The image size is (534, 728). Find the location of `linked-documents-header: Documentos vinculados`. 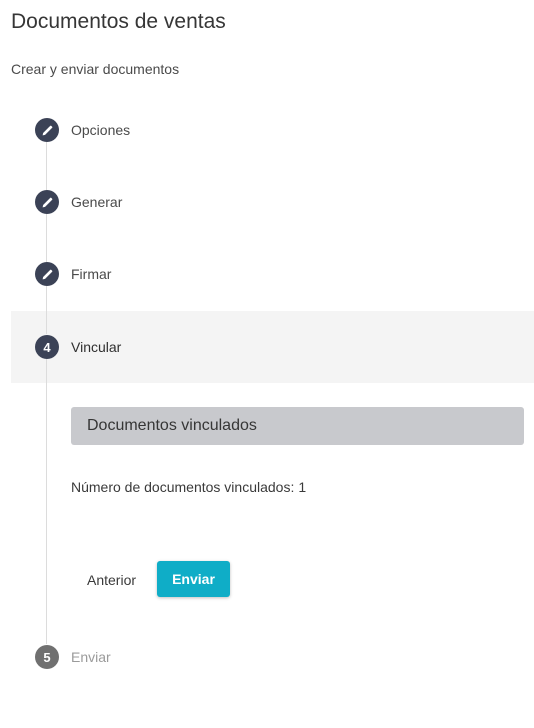

linked-documents-header: Documentos vinculados is located at coordinates (297, 426).